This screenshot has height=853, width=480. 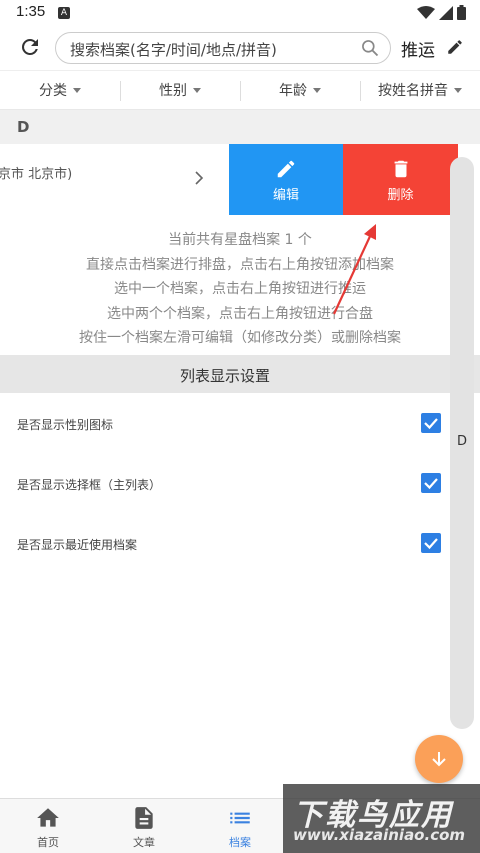 I want to click on home-icon, so click(x=48, y=817).